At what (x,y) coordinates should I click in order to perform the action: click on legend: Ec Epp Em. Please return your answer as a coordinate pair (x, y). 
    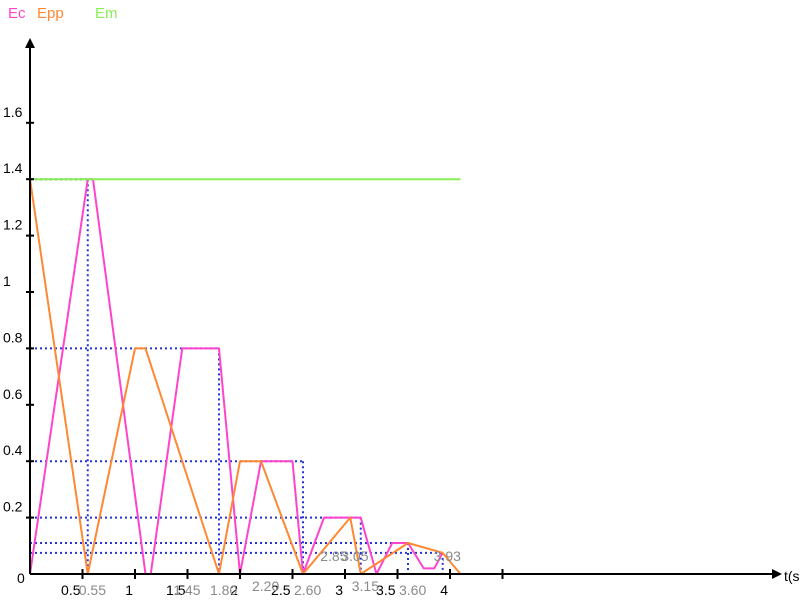
    Looking at the image, I should click on (63, 13).